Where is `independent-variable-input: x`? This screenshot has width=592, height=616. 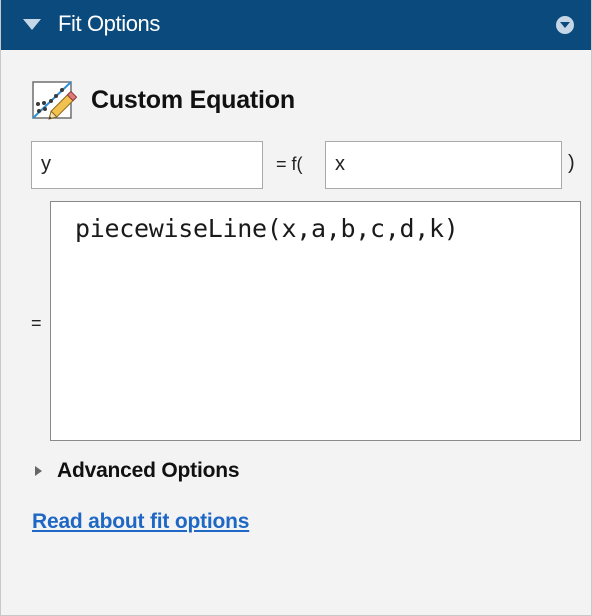
independent-variable-input: x is located at coordinates (443, 165).